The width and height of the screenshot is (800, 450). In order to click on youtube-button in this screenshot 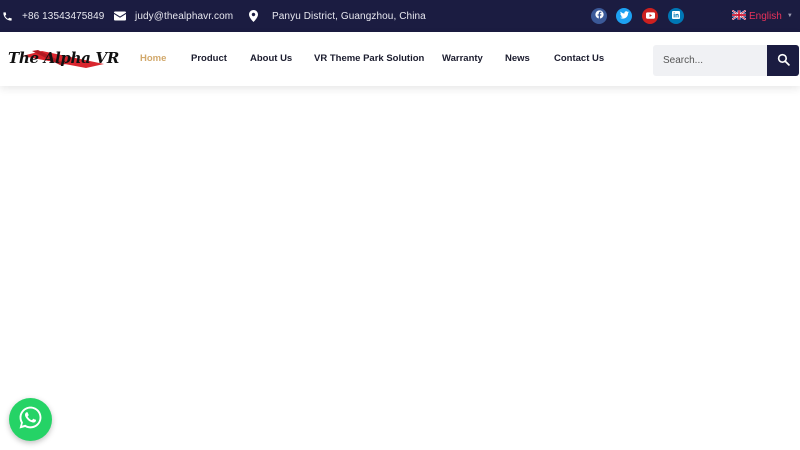, I will do `click(650, 16)`.